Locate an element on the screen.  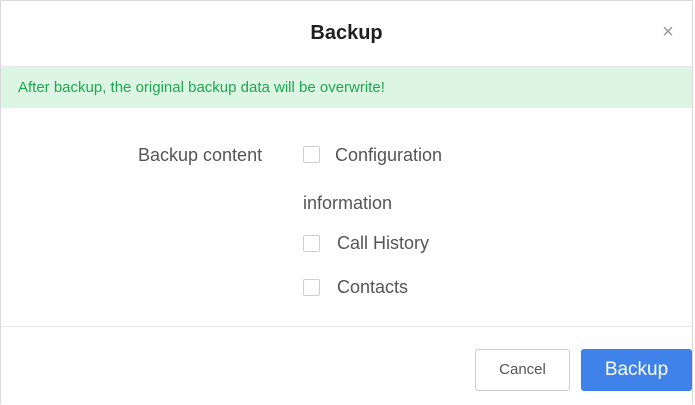
configuration-information-checkbox is located at coordinates (311, 155).